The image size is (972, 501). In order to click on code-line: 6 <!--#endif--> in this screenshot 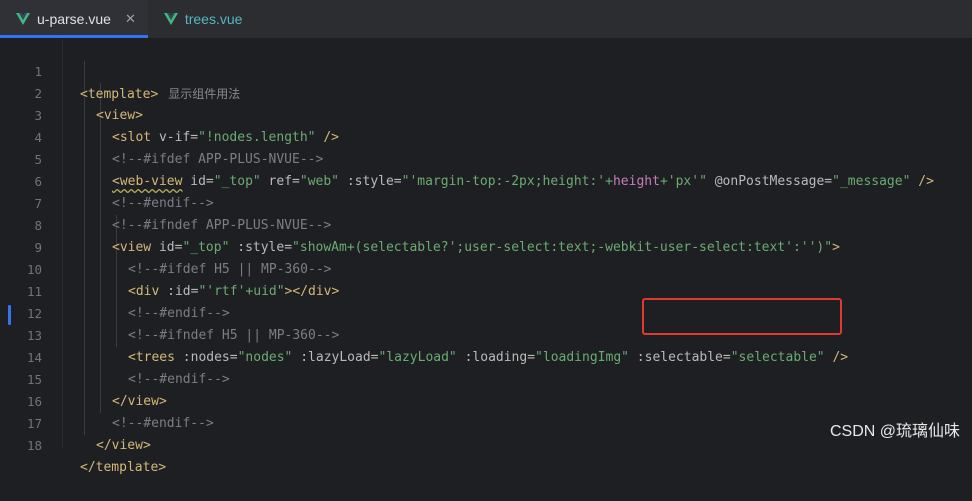, I will do `click(486, 180)`.